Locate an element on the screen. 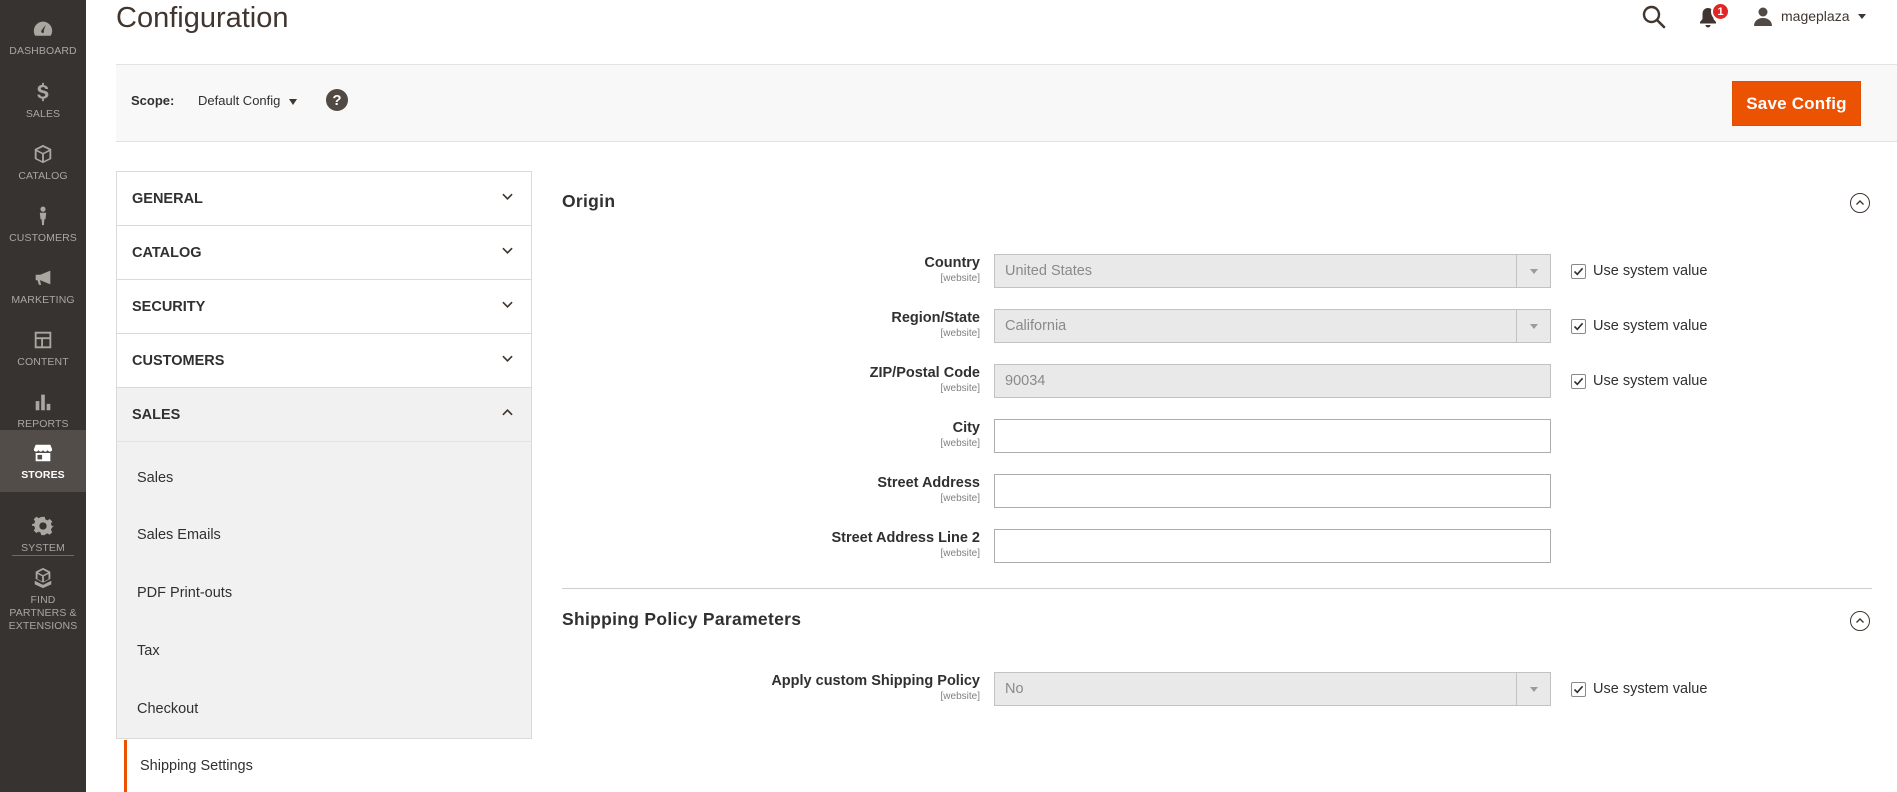 The width and height of the screenshot is (1897, 792). menu-label: System is located at coordinates (43, 547).